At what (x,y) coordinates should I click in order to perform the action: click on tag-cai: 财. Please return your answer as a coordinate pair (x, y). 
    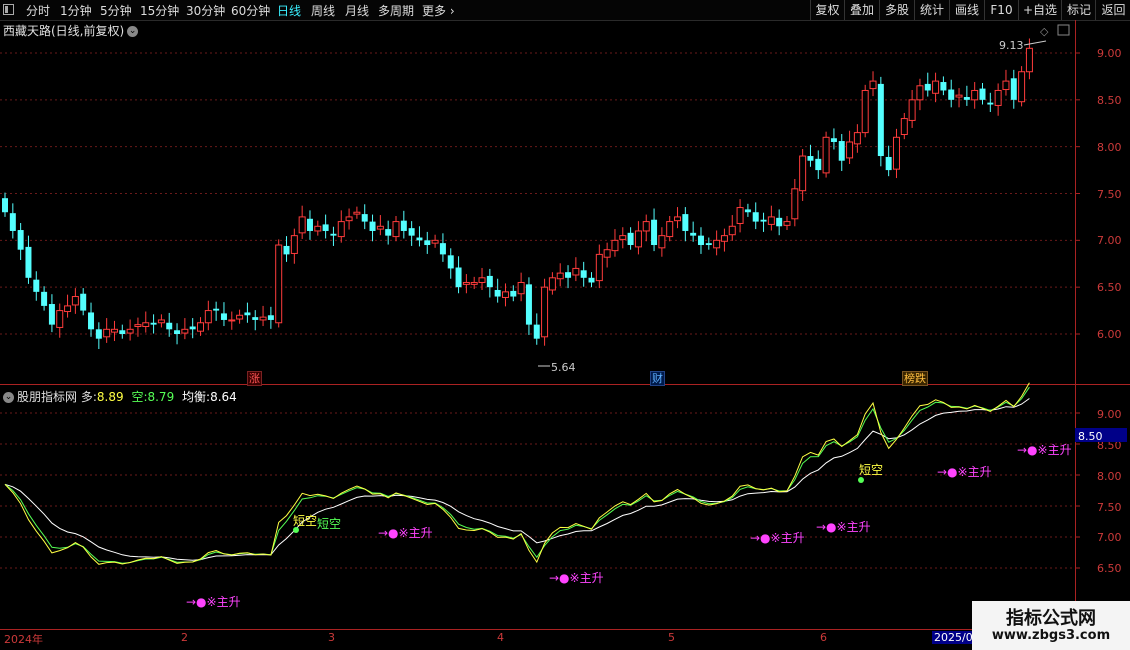
    Looking at the image, I should click on (657, 378).